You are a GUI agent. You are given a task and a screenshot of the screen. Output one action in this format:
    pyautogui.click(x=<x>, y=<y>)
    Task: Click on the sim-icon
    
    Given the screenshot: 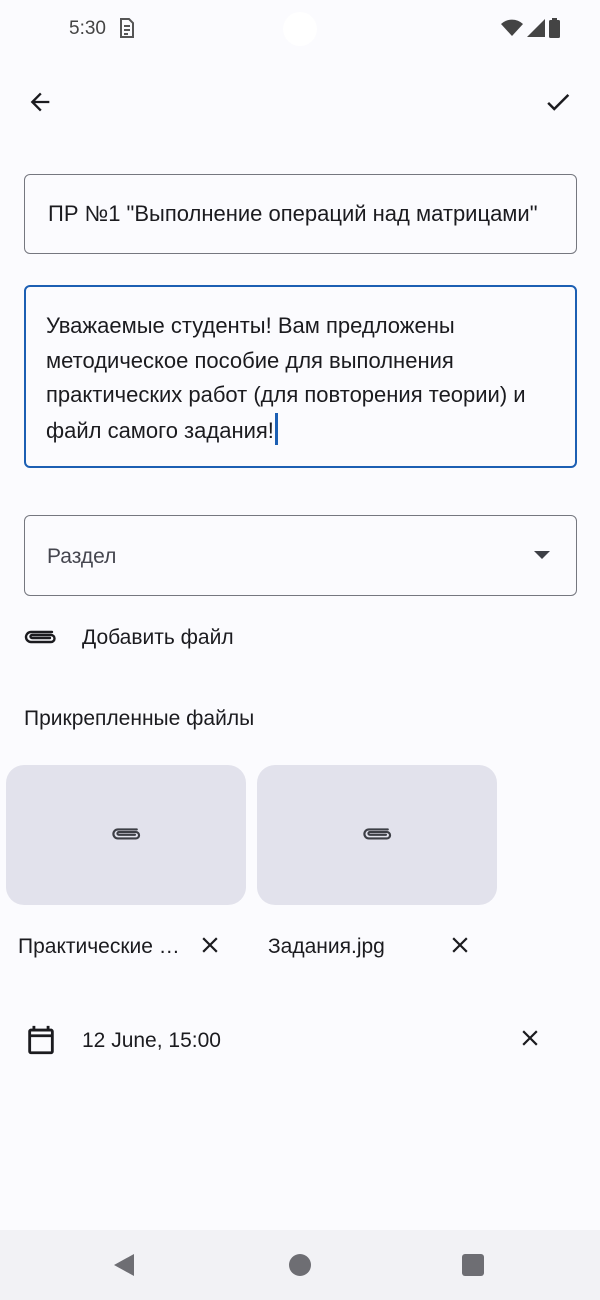 What is the action you would take?
    pyautogui.click(x=127, y=28)
    